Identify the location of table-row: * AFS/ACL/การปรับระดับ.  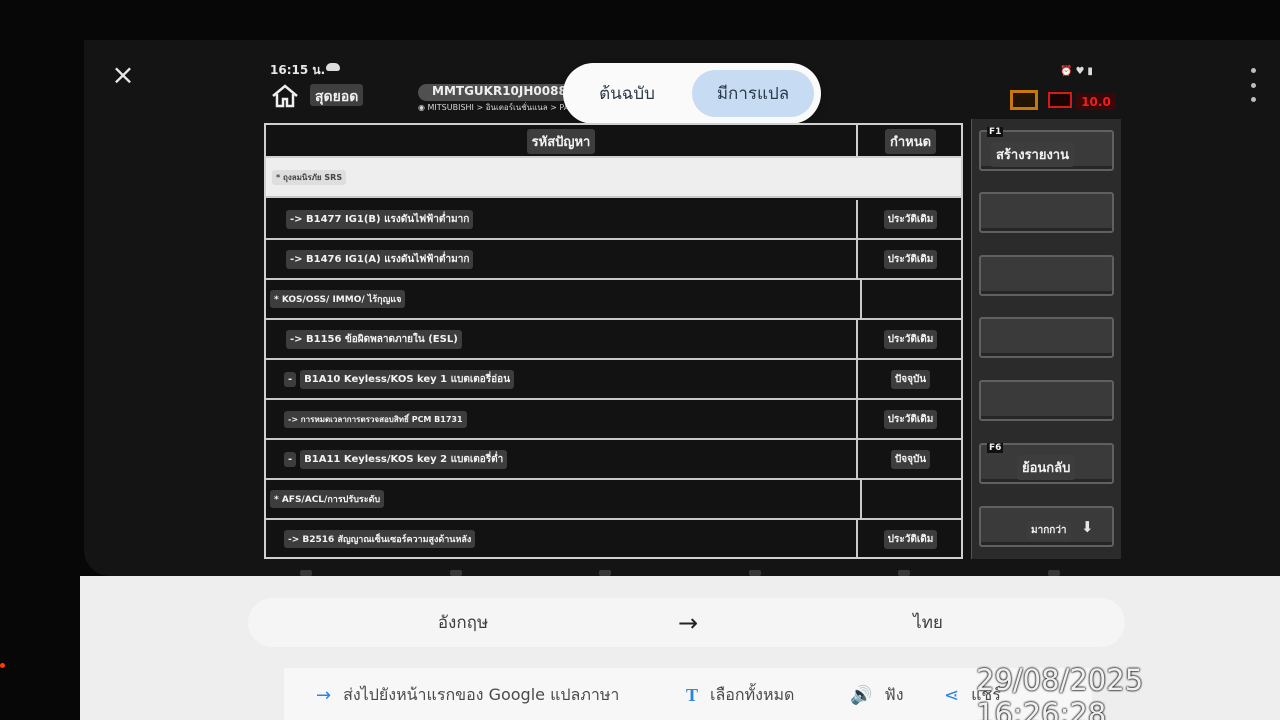
(613, 500).